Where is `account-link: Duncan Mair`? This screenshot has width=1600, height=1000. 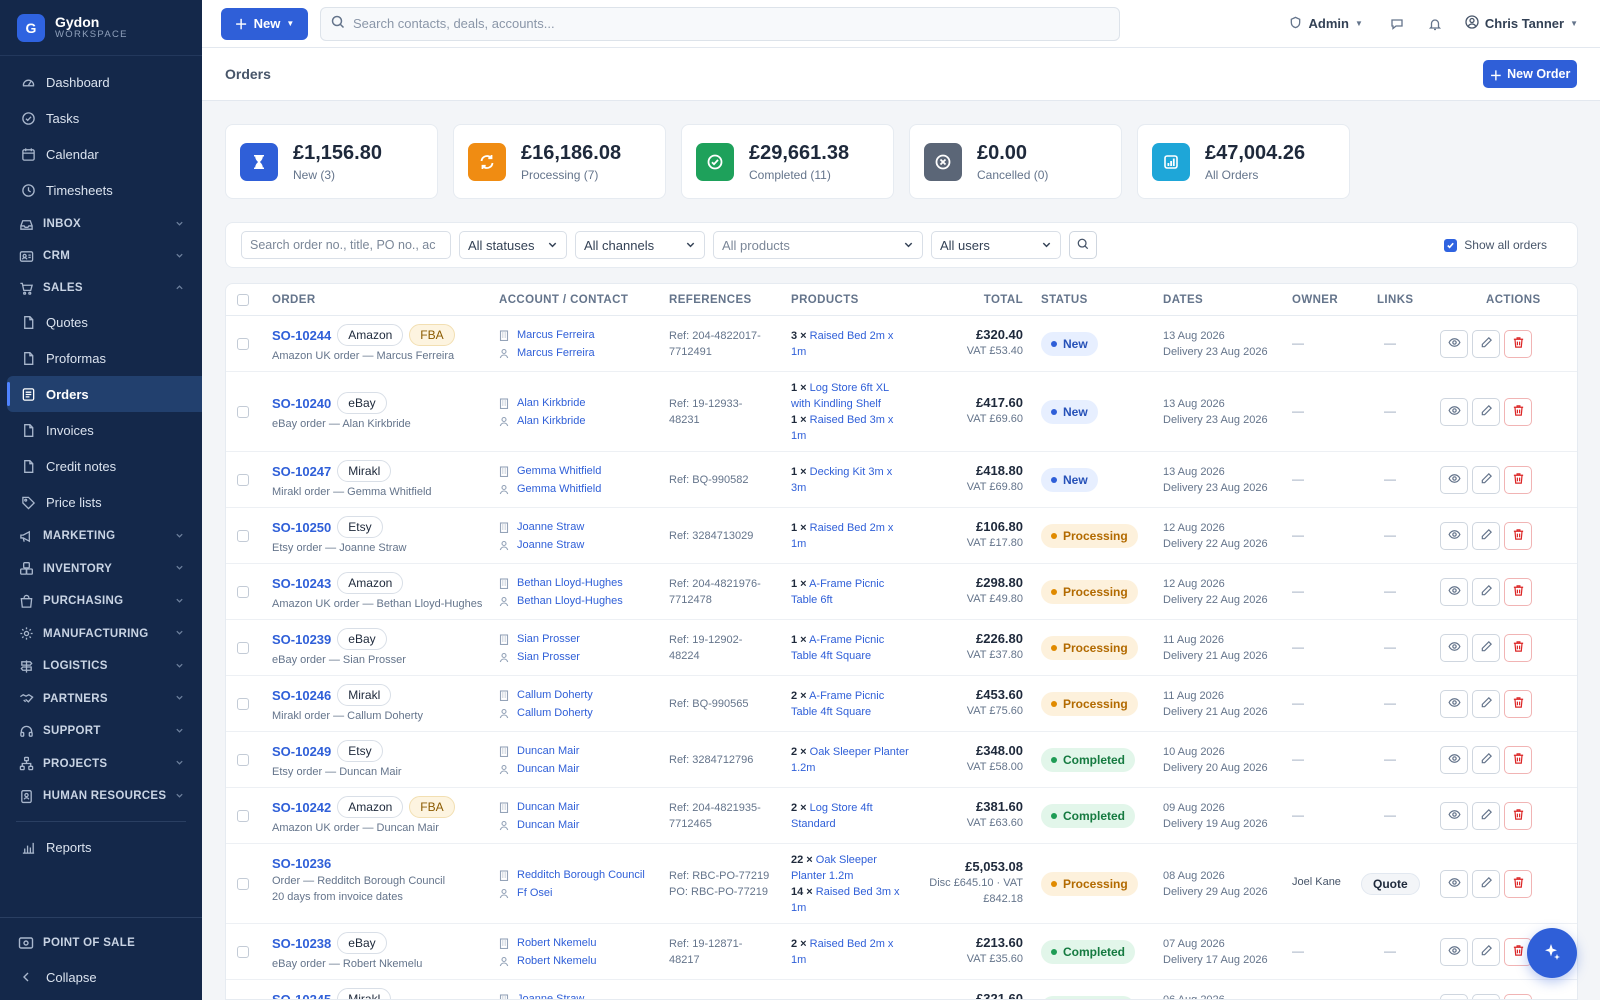 account-link: Duncan Mair is located at coordinates (539, 751).